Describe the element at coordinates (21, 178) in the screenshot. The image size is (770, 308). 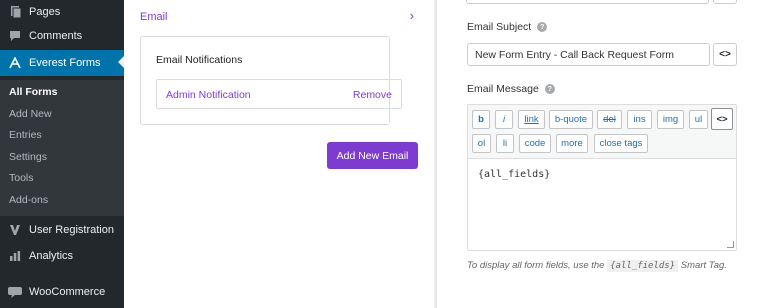
I see `submenu-tools: Tools` at that location.